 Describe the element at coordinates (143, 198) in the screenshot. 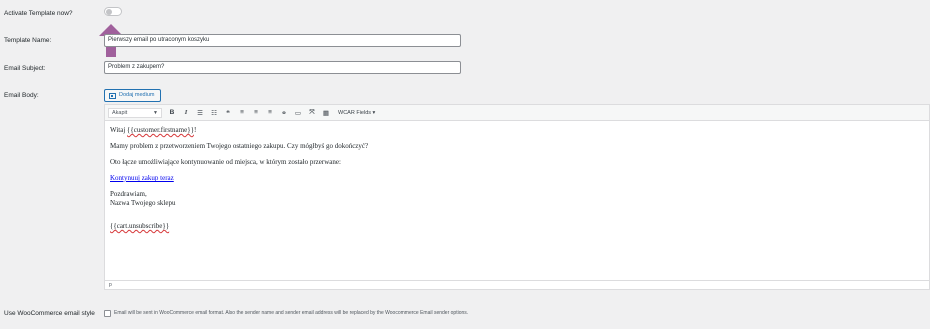

I see `signature: Pozdrawiam, Nazwa Twojego sklepu` at that location.